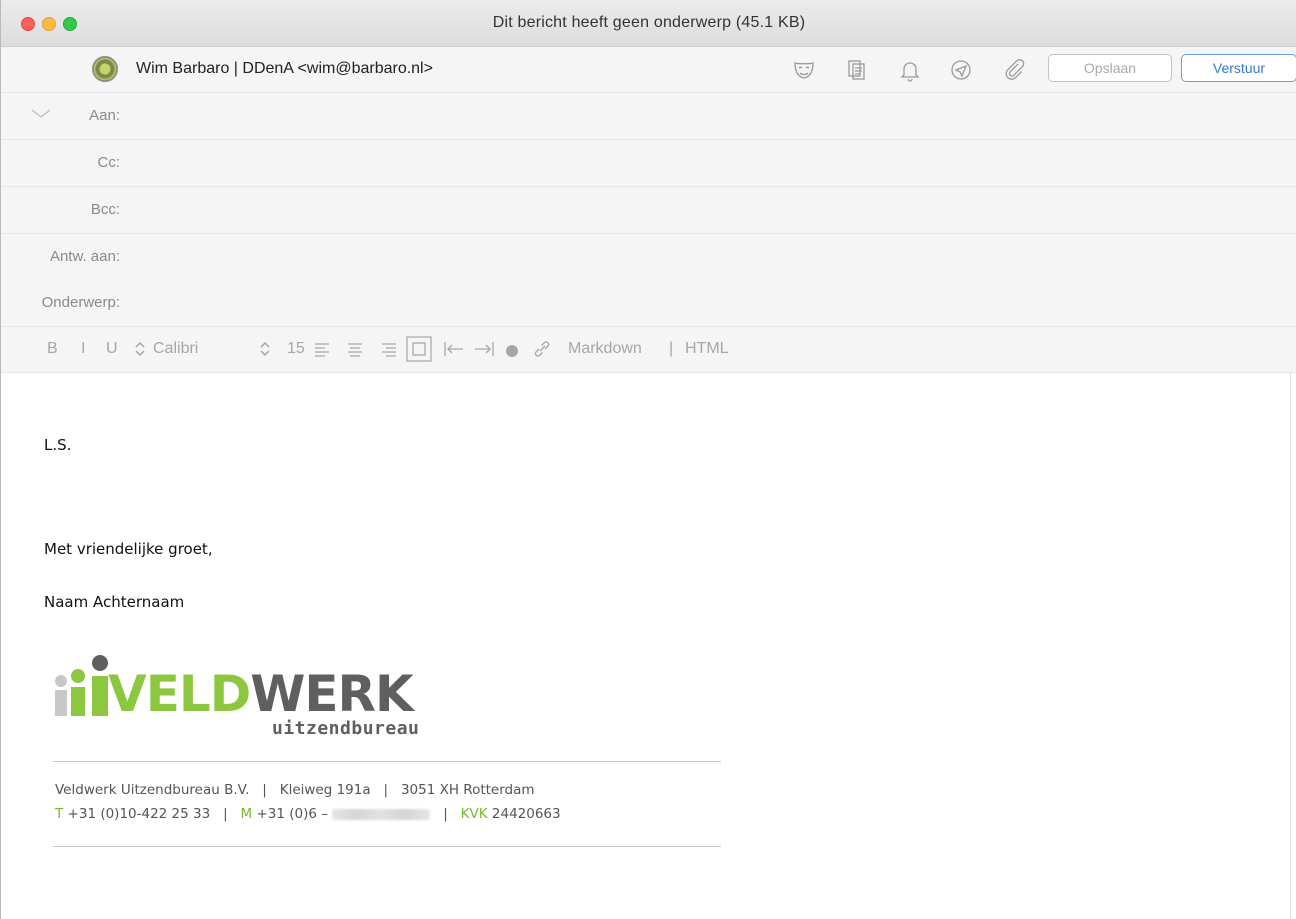 The height and width of the screenshot is (919, 1296). I want to click on paperclip-icon, so click(1014, 71).